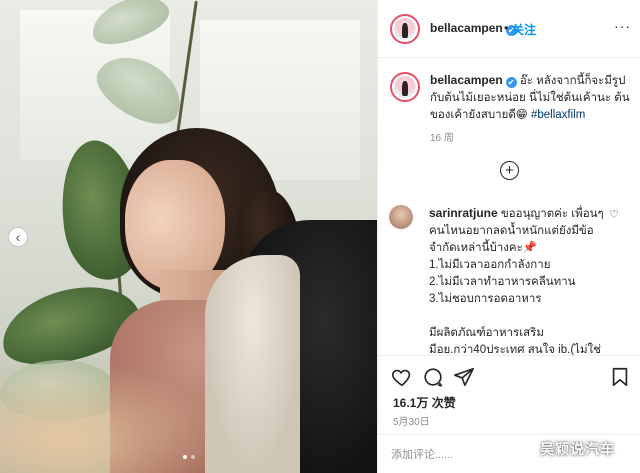  I want to click on add-comment-input, so click(466, 455).